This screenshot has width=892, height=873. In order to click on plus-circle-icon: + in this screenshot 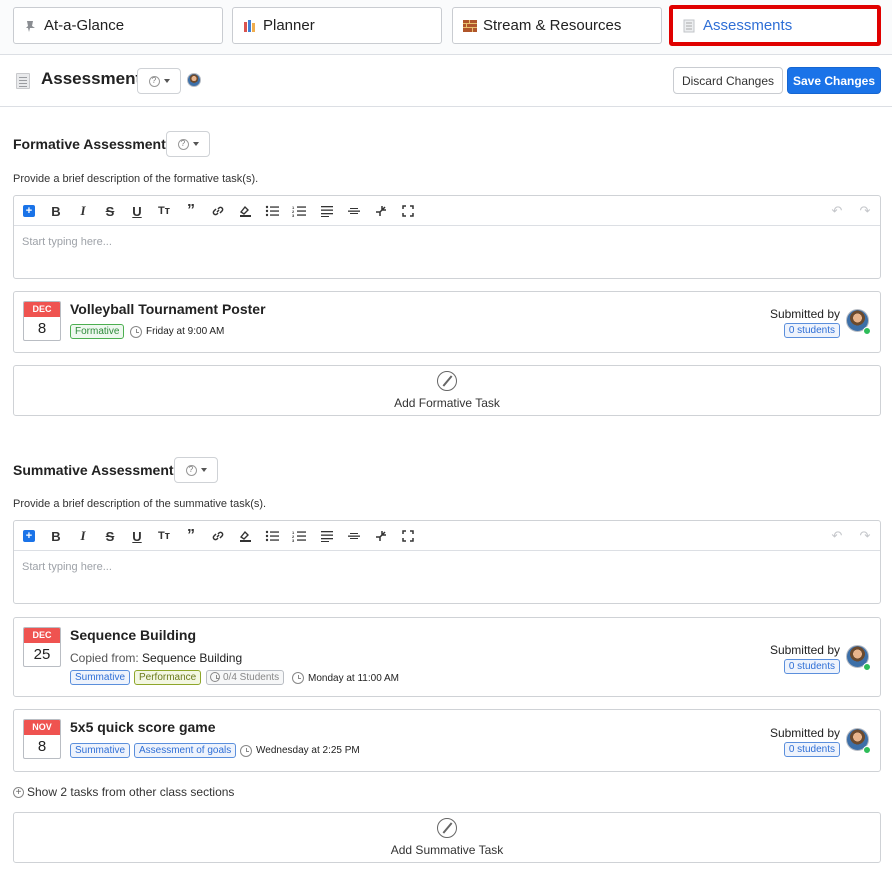, I will do `click(18, 792)`.